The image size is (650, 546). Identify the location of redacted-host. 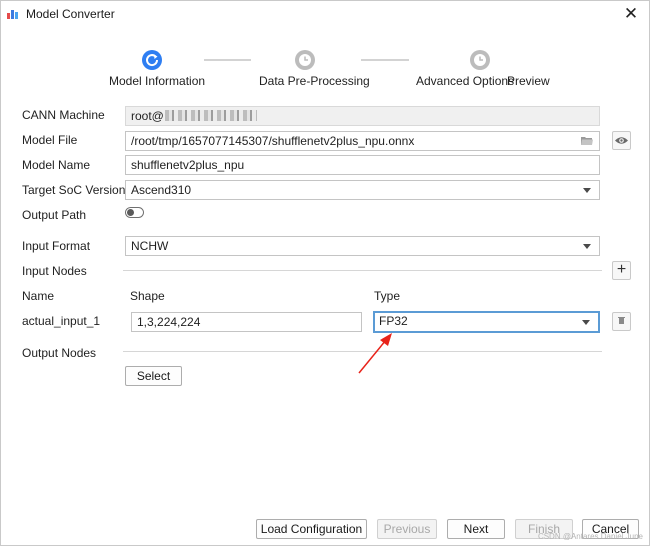
(210, 115).